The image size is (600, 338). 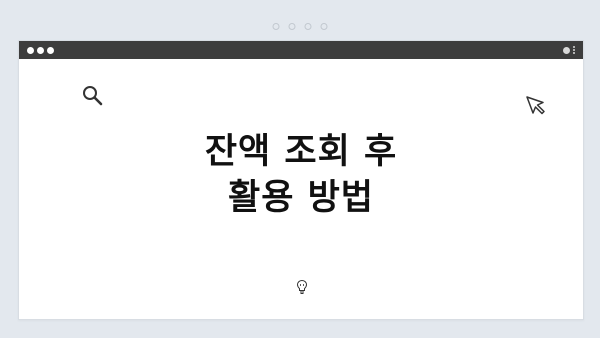 I want to click on window-controls, so click(x=40, y=50).